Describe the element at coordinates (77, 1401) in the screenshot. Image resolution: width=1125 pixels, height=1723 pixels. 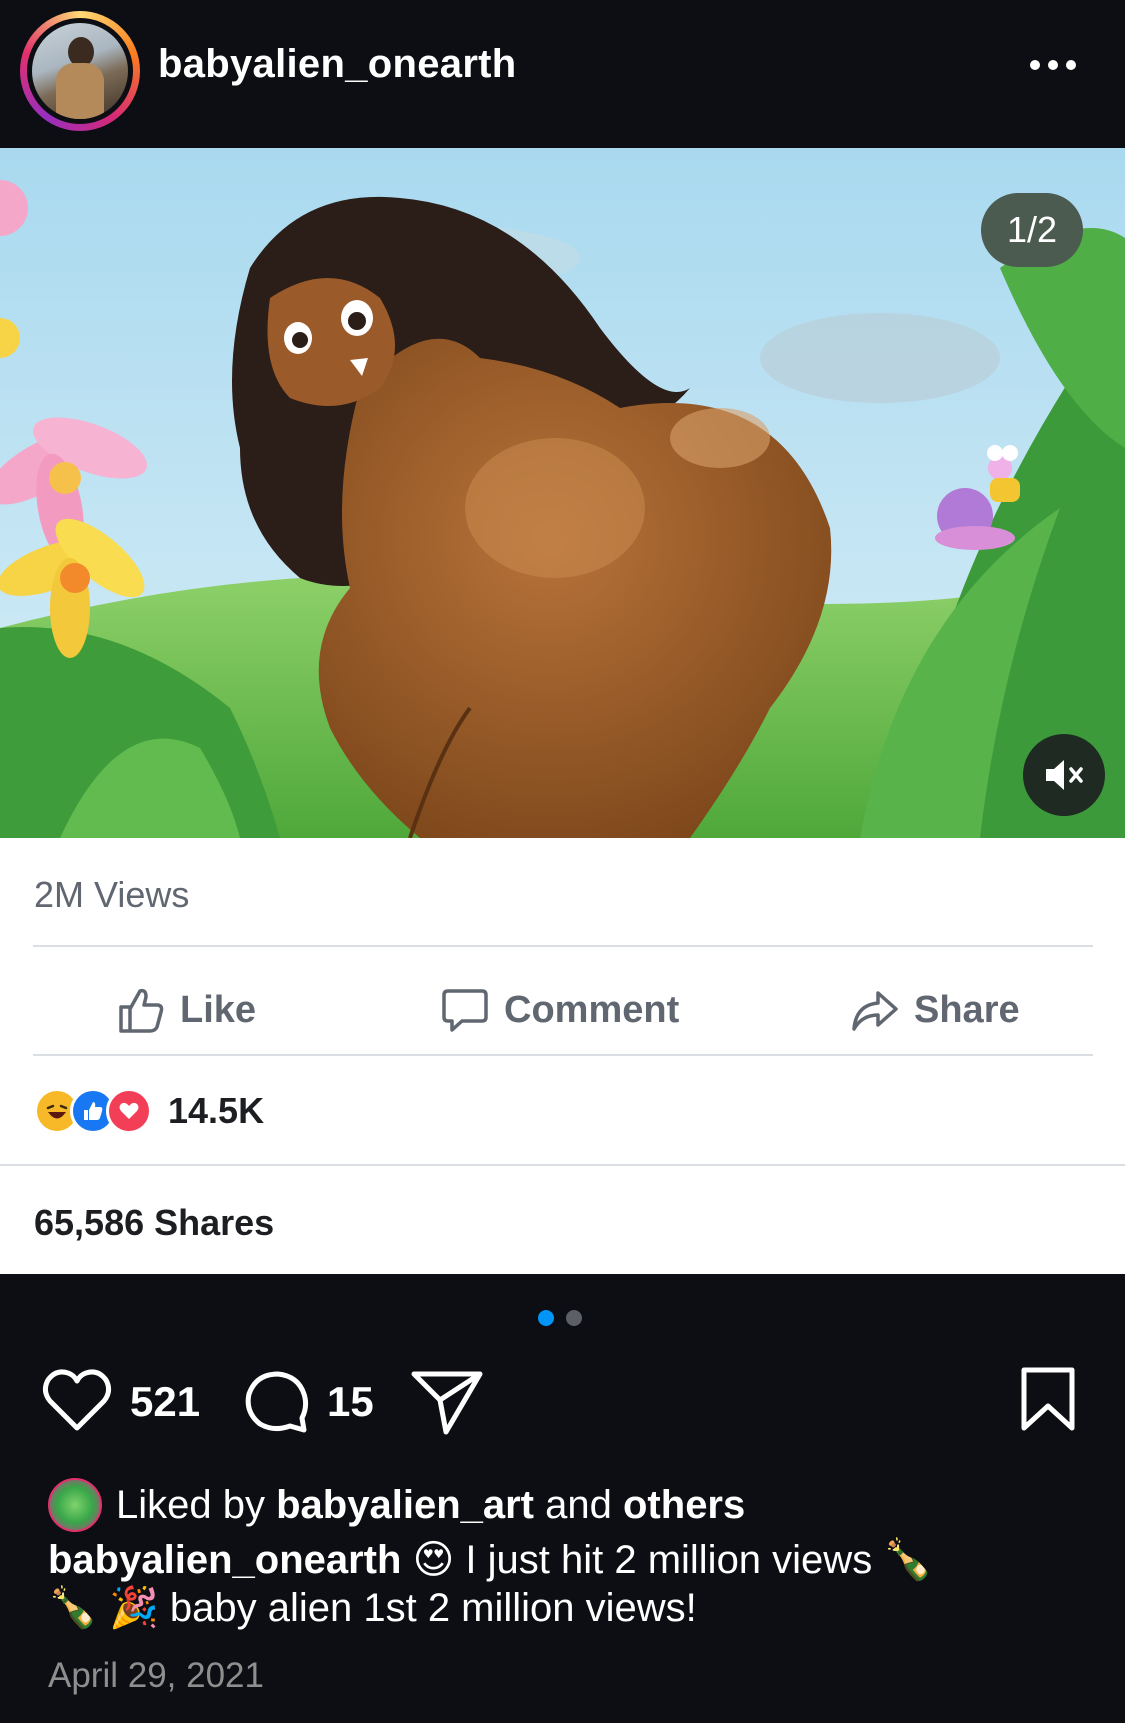
I see `heart-icon` at that location.